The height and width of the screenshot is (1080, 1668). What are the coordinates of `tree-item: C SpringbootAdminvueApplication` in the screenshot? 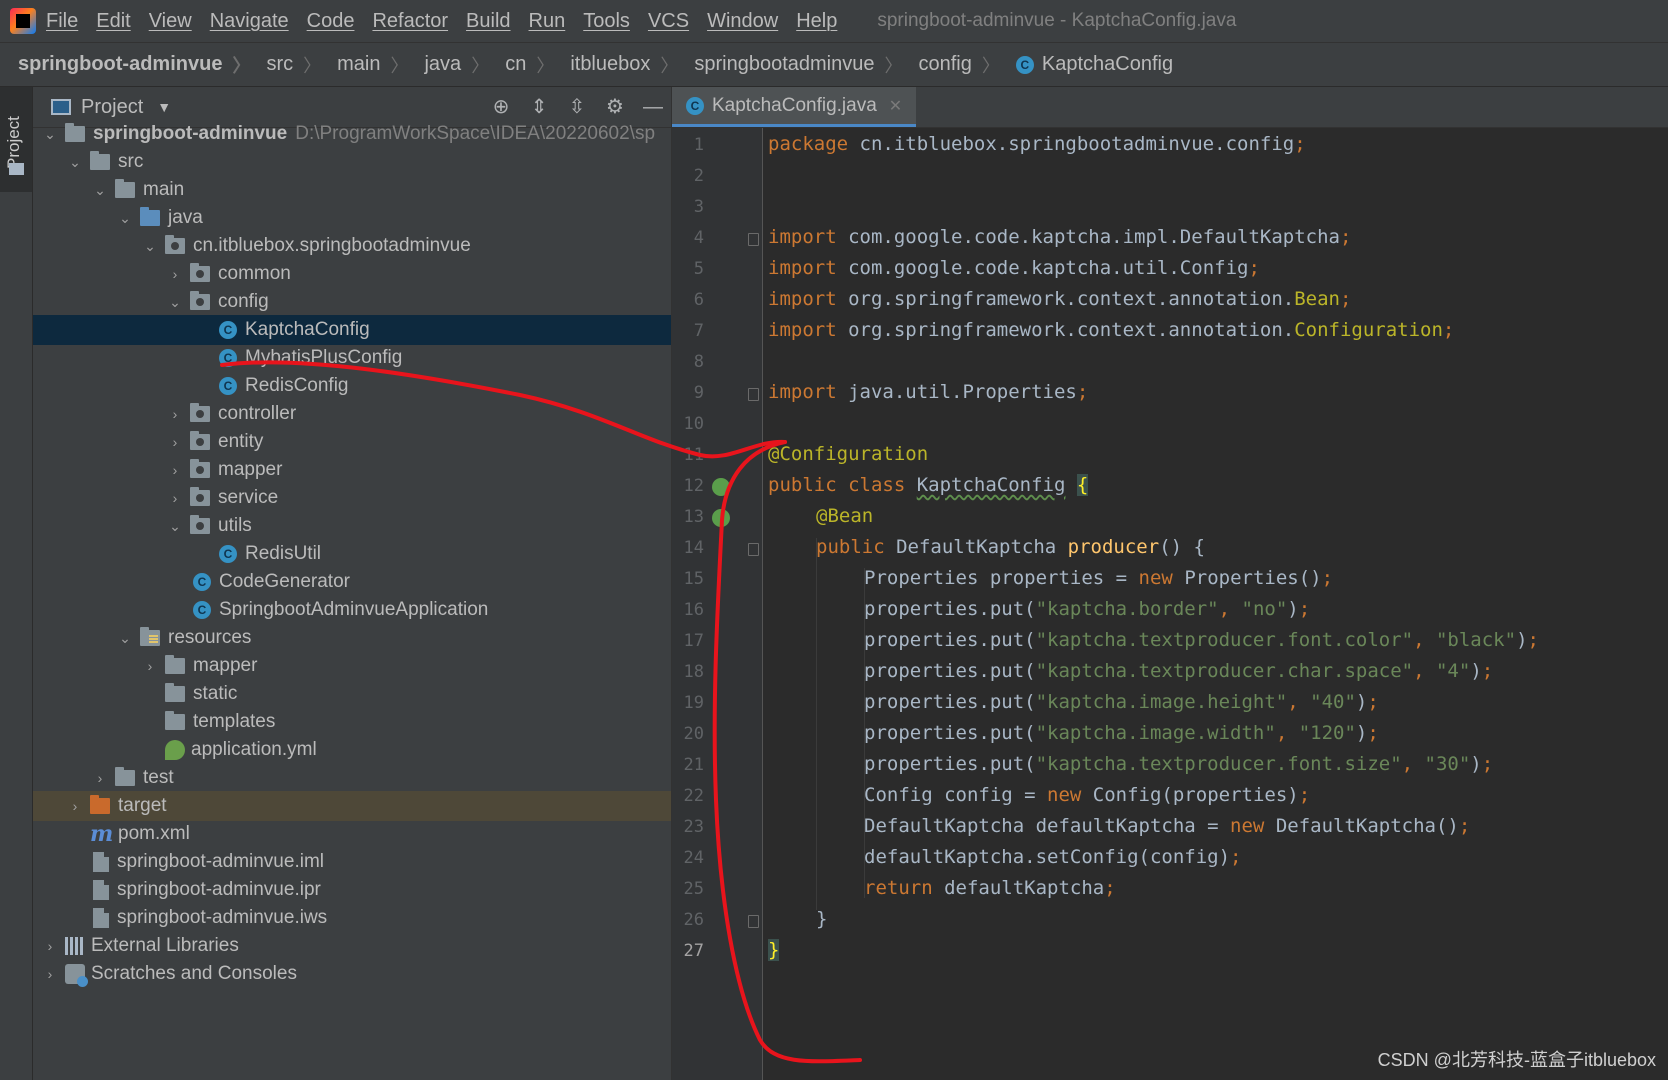 It's located at (352, 610).